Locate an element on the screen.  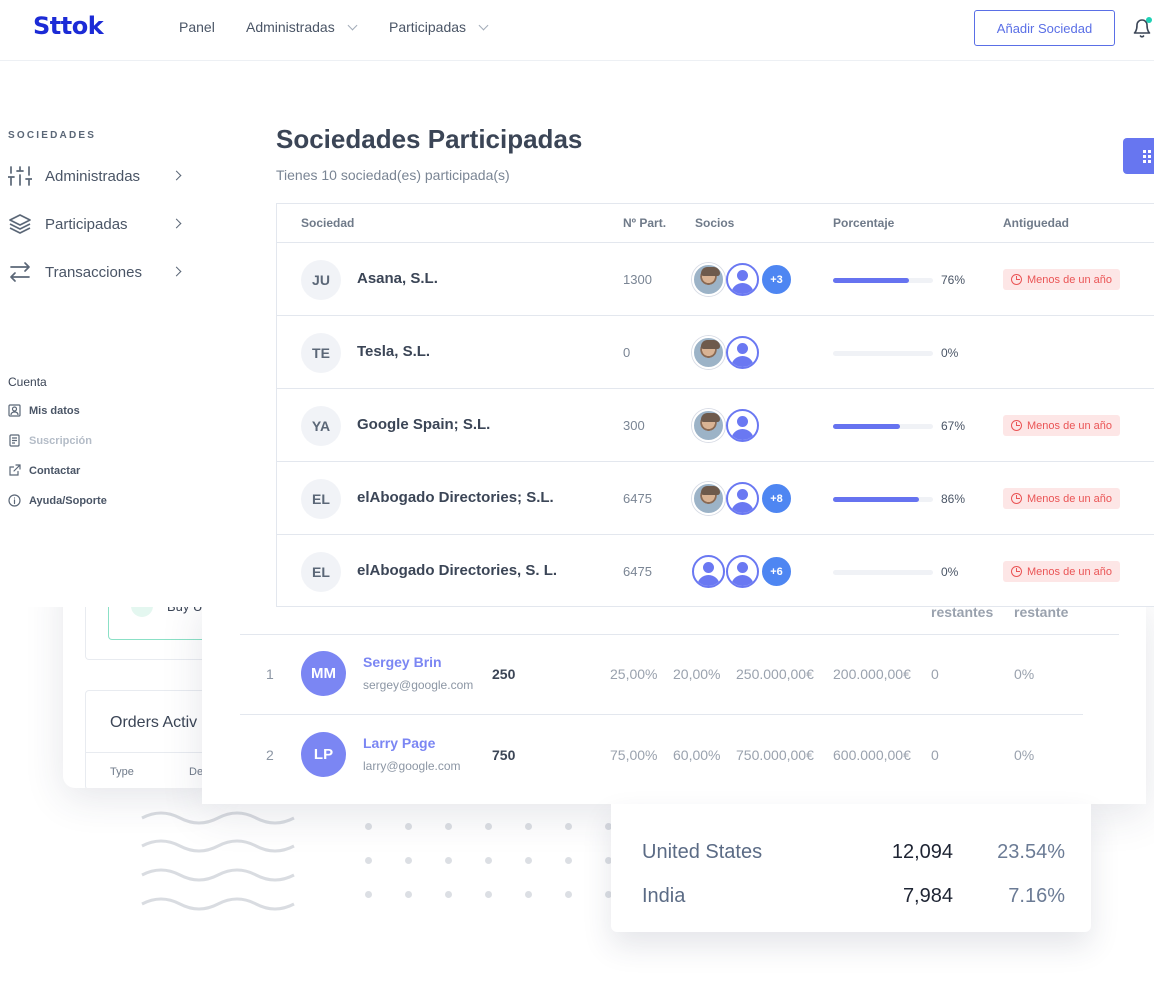
orders-col-desc: De is located at coordinates (196, 772).